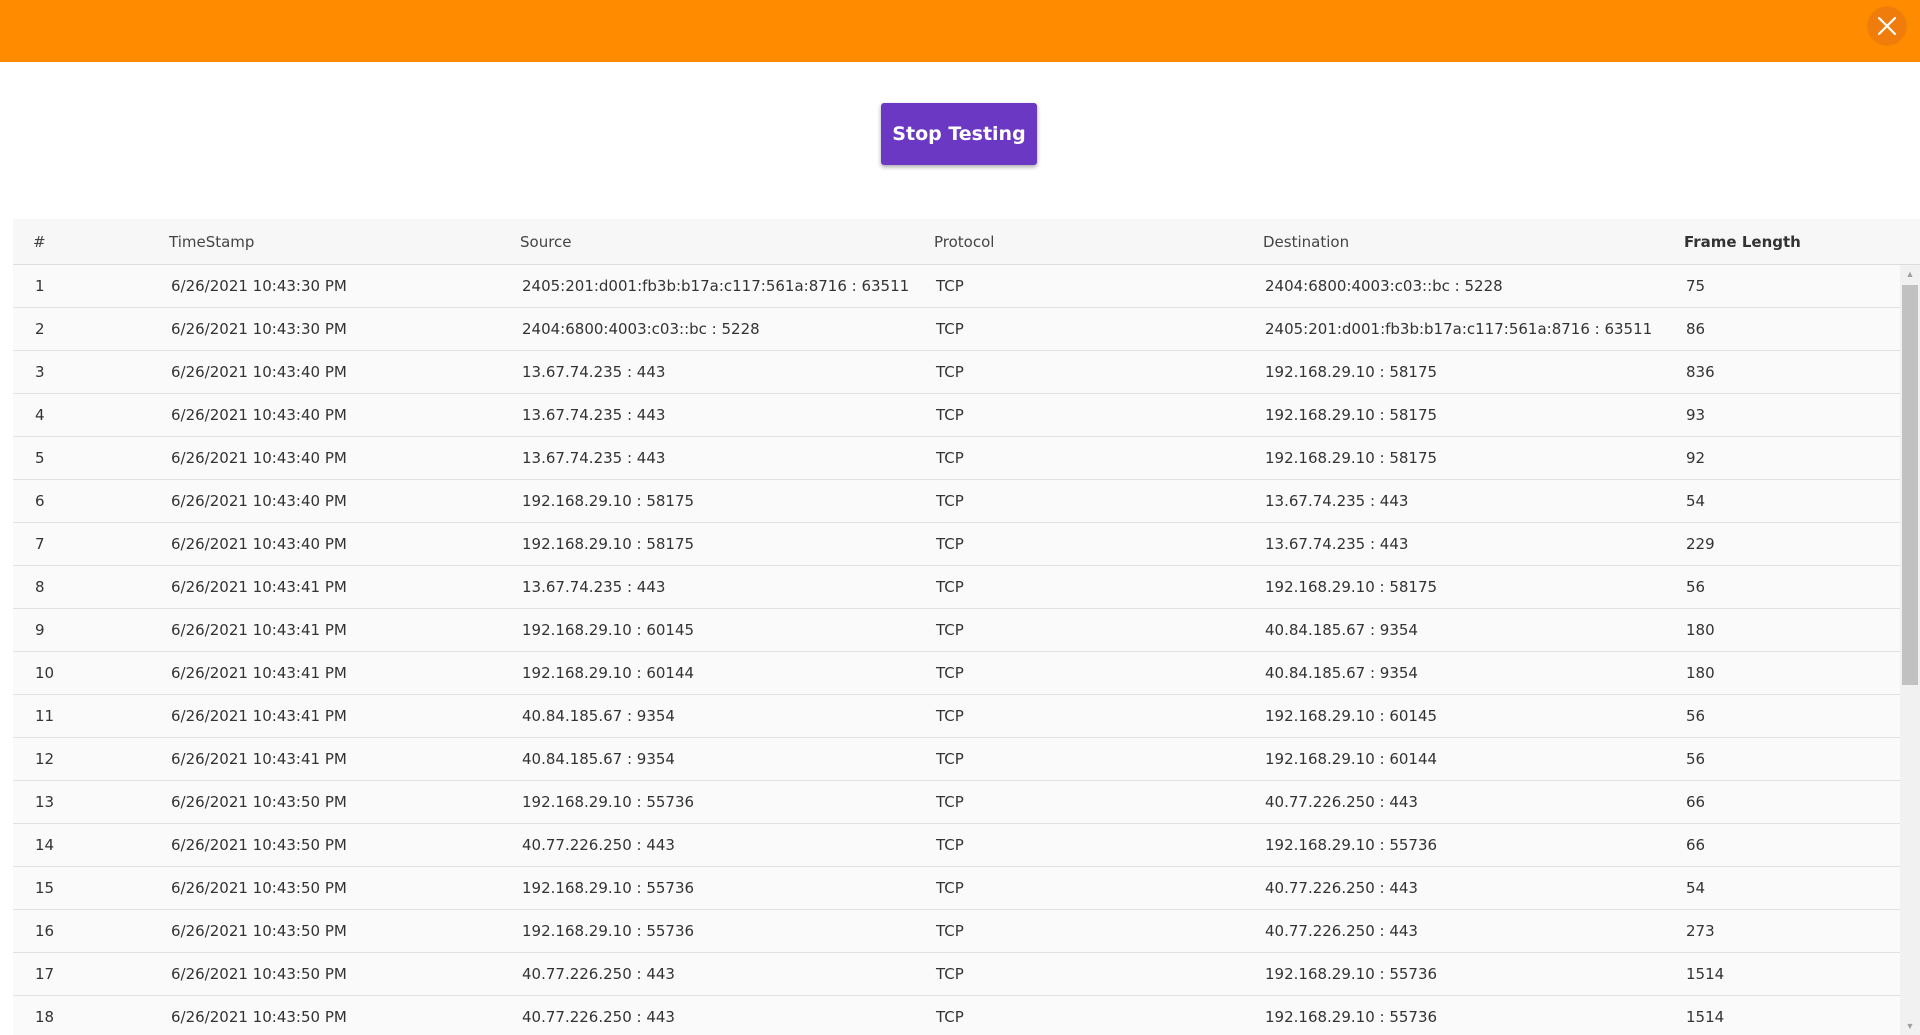 The image size is (1920, 1035). What do you see at coordinates (1801, 286) in the screenshot?
I see `cell-frame-length: 75` at bounding box center [1801, 286].